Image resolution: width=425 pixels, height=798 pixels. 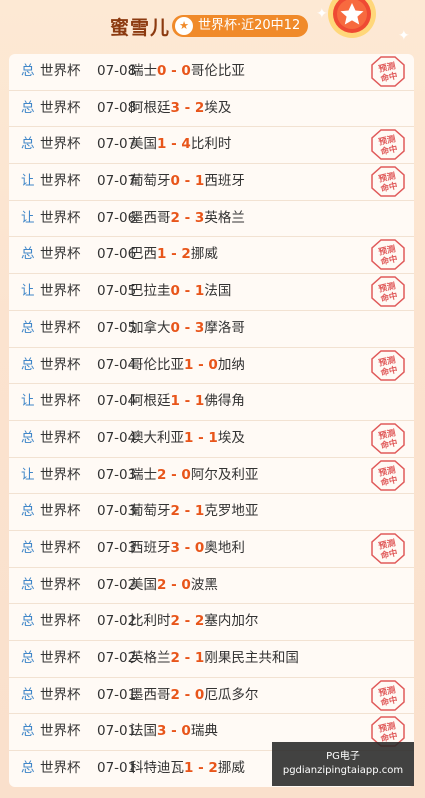 I want to click on match-row: 总世界杯 07-06 巴西1 - 2挪威 预测 命中, so click(x=211, y=256).